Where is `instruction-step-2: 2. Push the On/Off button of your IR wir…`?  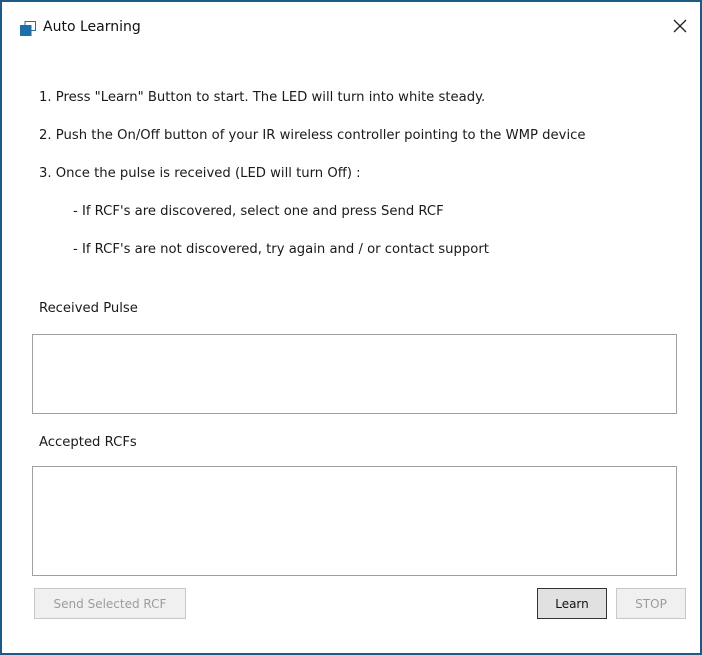
instruction-step-2: 2. Push the On/Off button of your IR wir… is located at coordinates (312, 135).